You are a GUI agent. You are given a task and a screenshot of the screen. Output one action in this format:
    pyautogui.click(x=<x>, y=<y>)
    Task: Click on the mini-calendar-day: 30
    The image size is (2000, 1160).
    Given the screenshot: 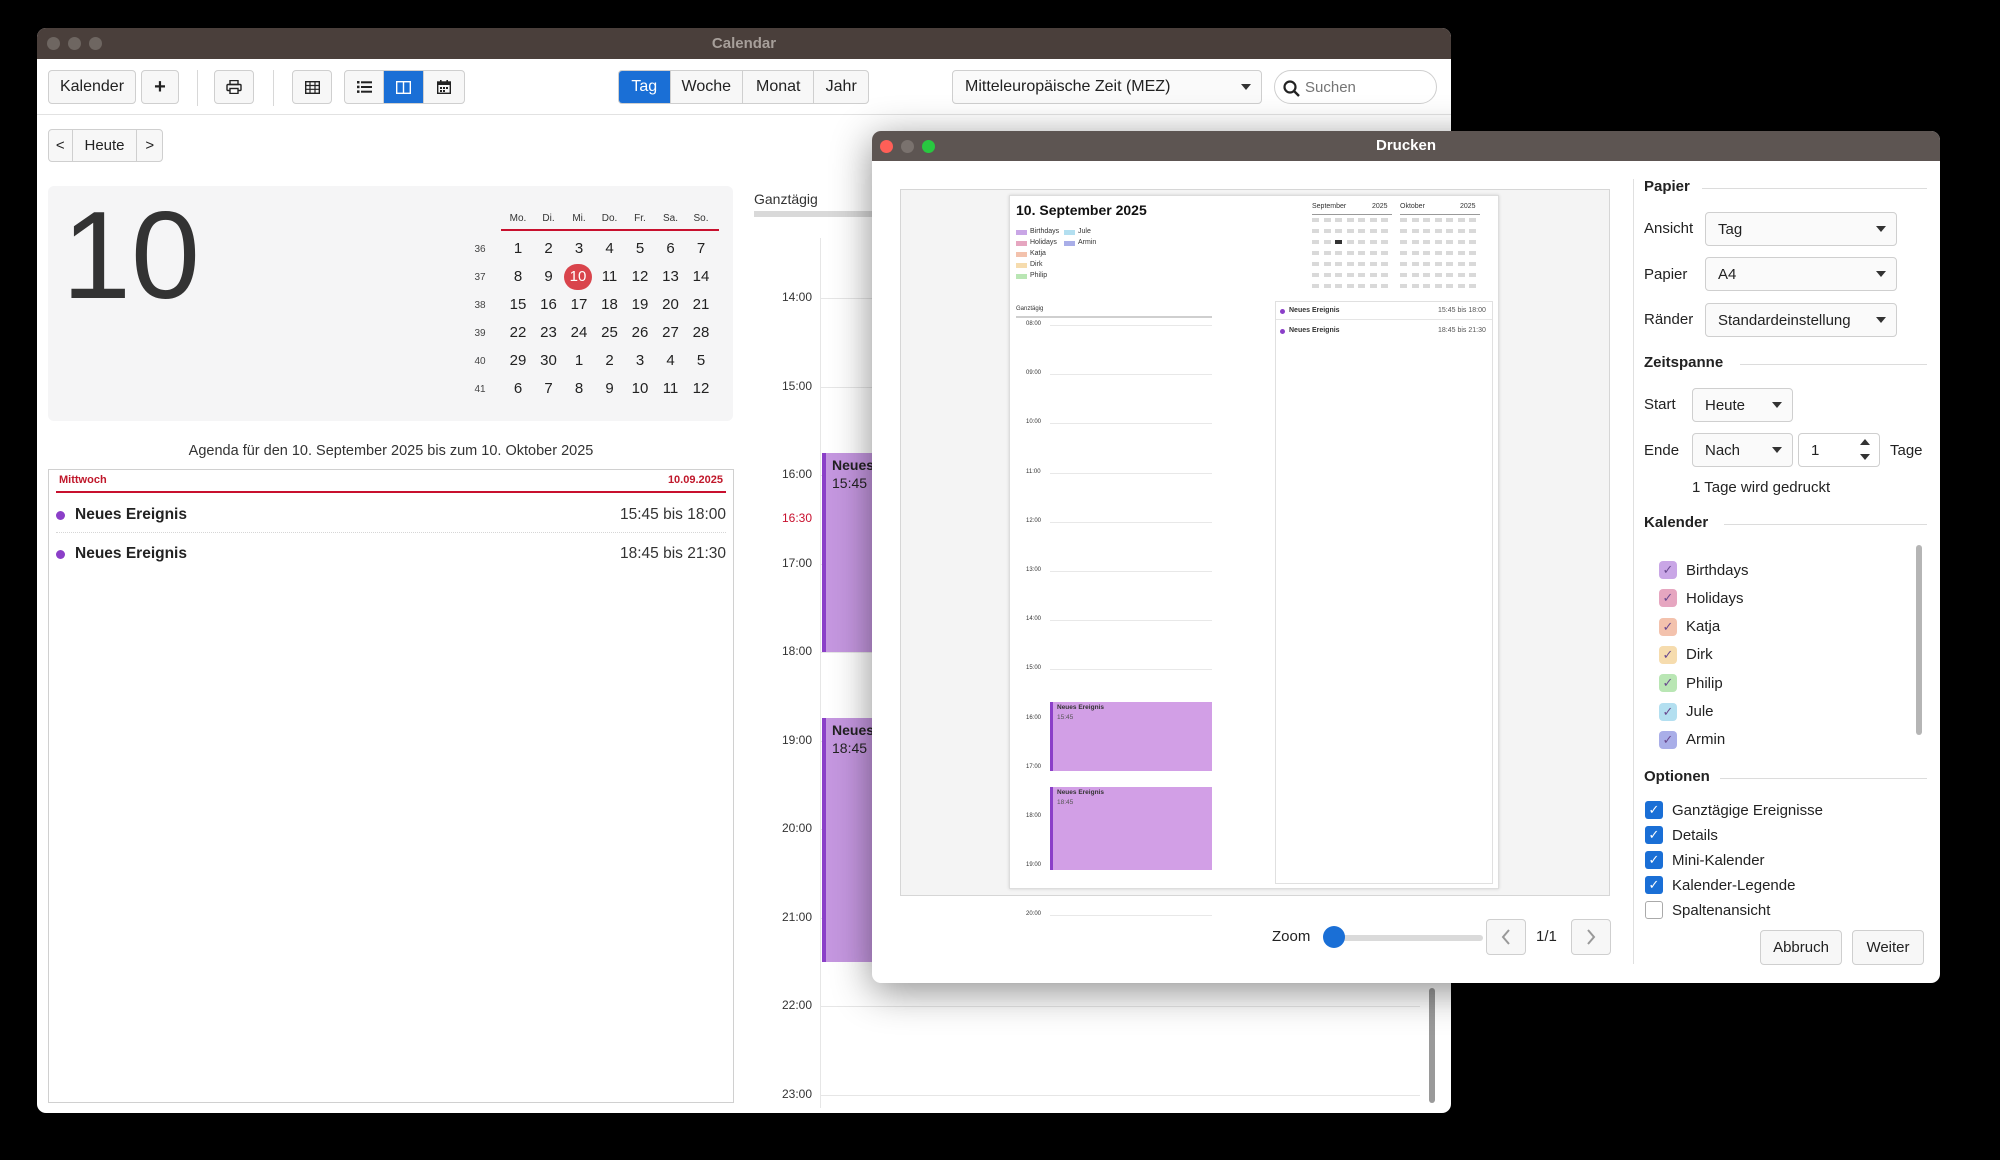 What is the action you would take?
    pyautogui.click(x=549, y=361)
    